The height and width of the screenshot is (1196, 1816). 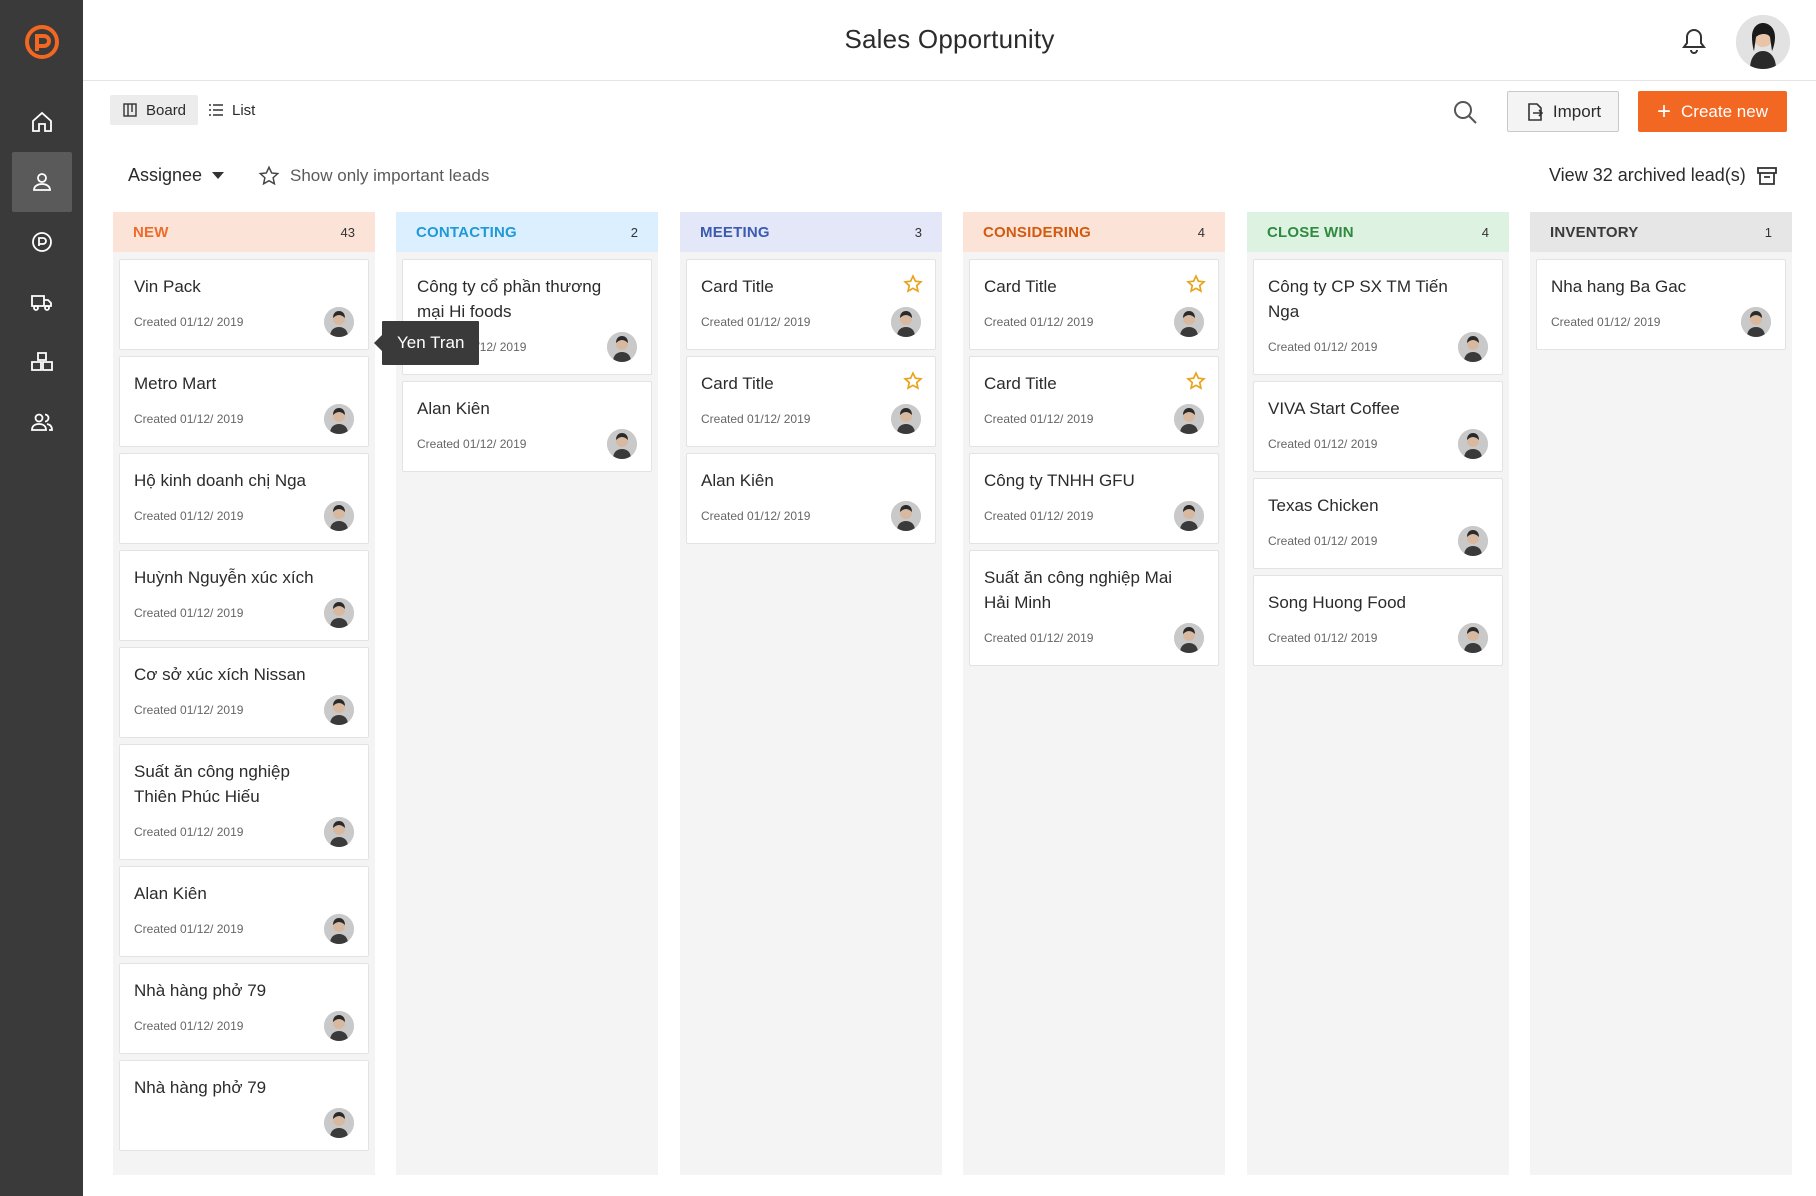 I want to click on board-view-toggle: Board, so click(x=154, y=110).